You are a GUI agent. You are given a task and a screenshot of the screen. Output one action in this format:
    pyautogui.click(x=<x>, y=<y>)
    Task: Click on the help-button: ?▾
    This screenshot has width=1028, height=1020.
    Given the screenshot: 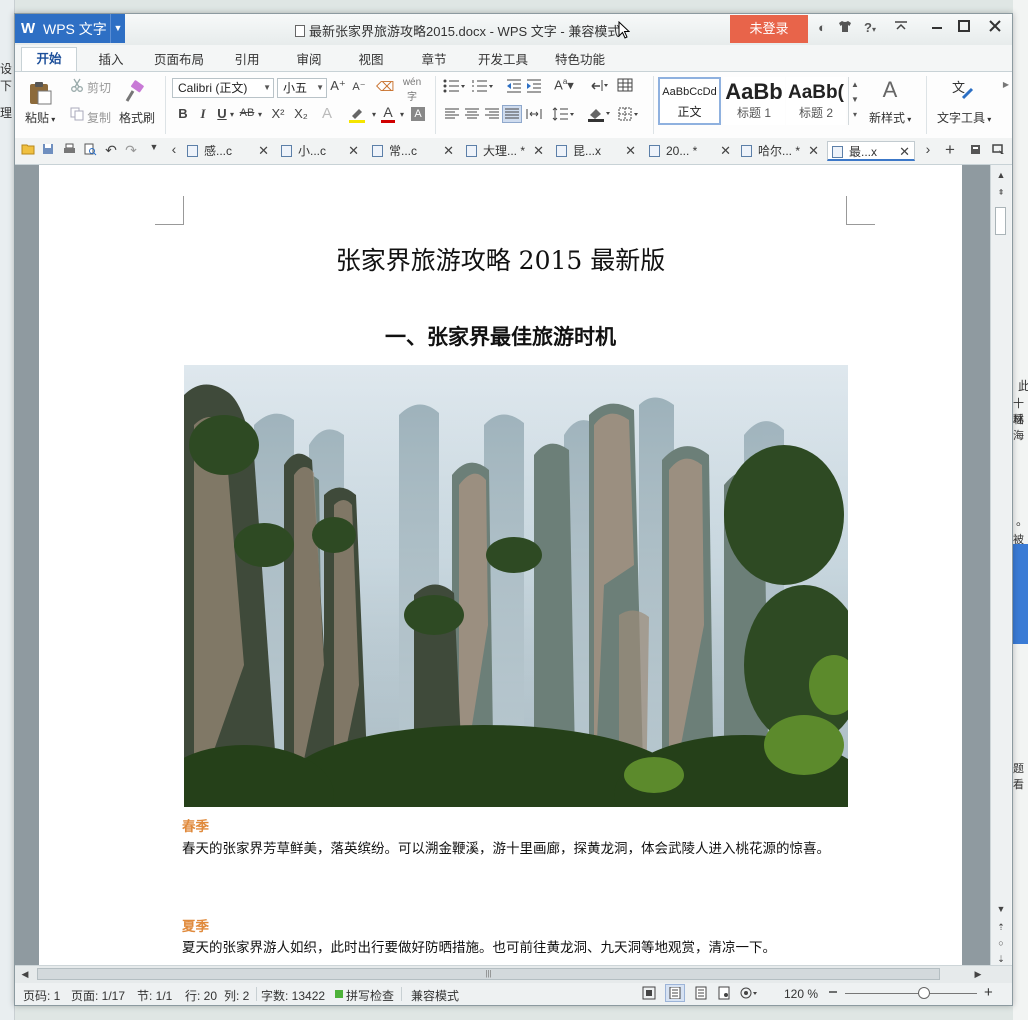 What is the action you would take?
    pyautogui.click(x=870, y=28)
    